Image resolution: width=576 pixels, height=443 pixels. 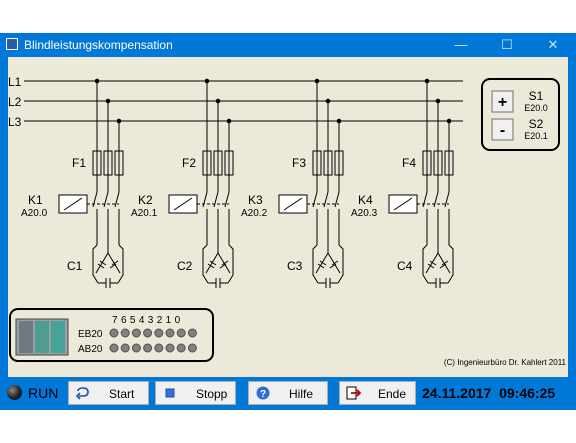 I want to click on contactor-label: K1, so click(x=35, y=200).